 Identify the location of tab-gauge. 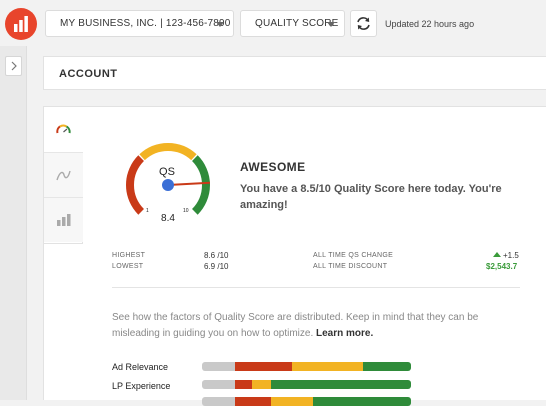
(64, 129).